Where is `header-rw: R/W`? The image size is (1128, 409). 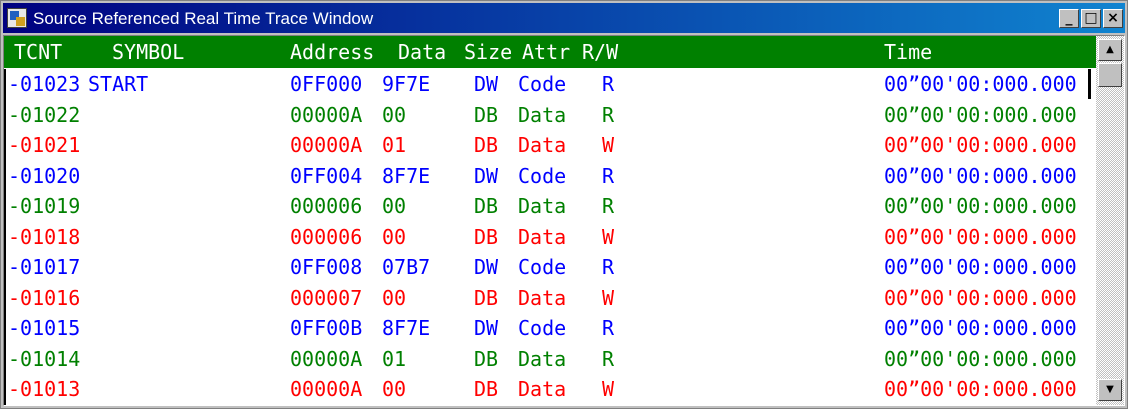
header-rw: R/W is located at coordinates (600, 52).